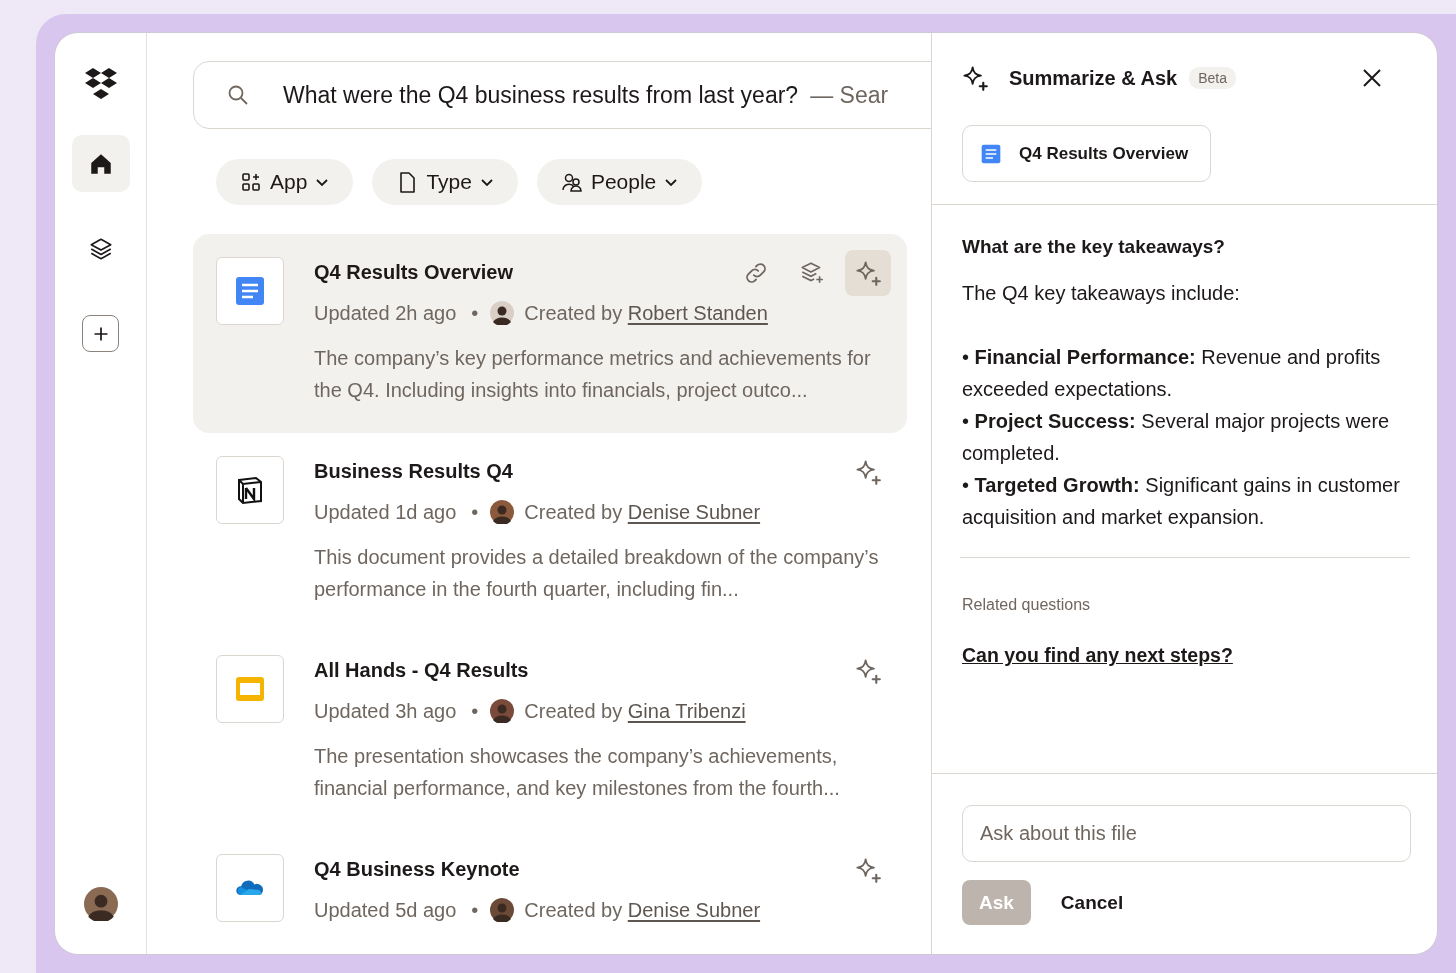 The image size is (1456, 973). I want to click on answer-point: • Financial Performance: Revenue and profits exceeded expectations., so click(1172, 373).